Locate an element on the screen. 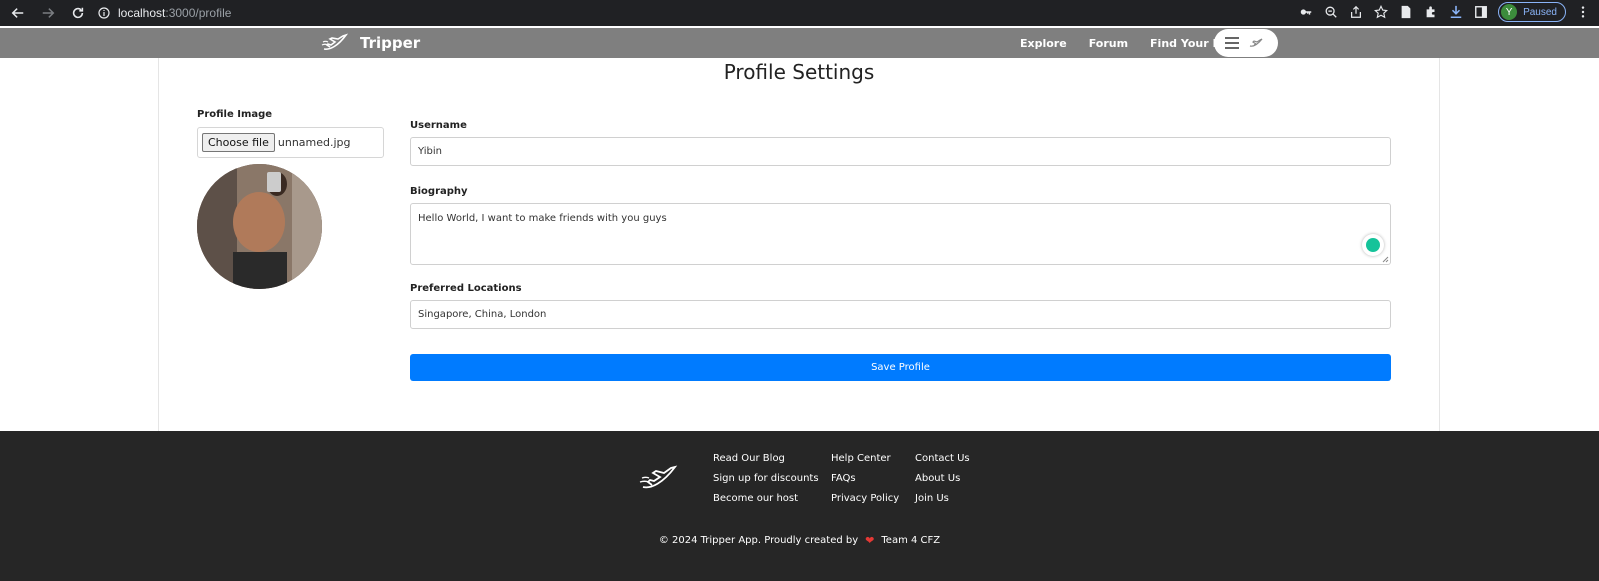  url-path: :3000/profile is located at coordinates (198, 13).